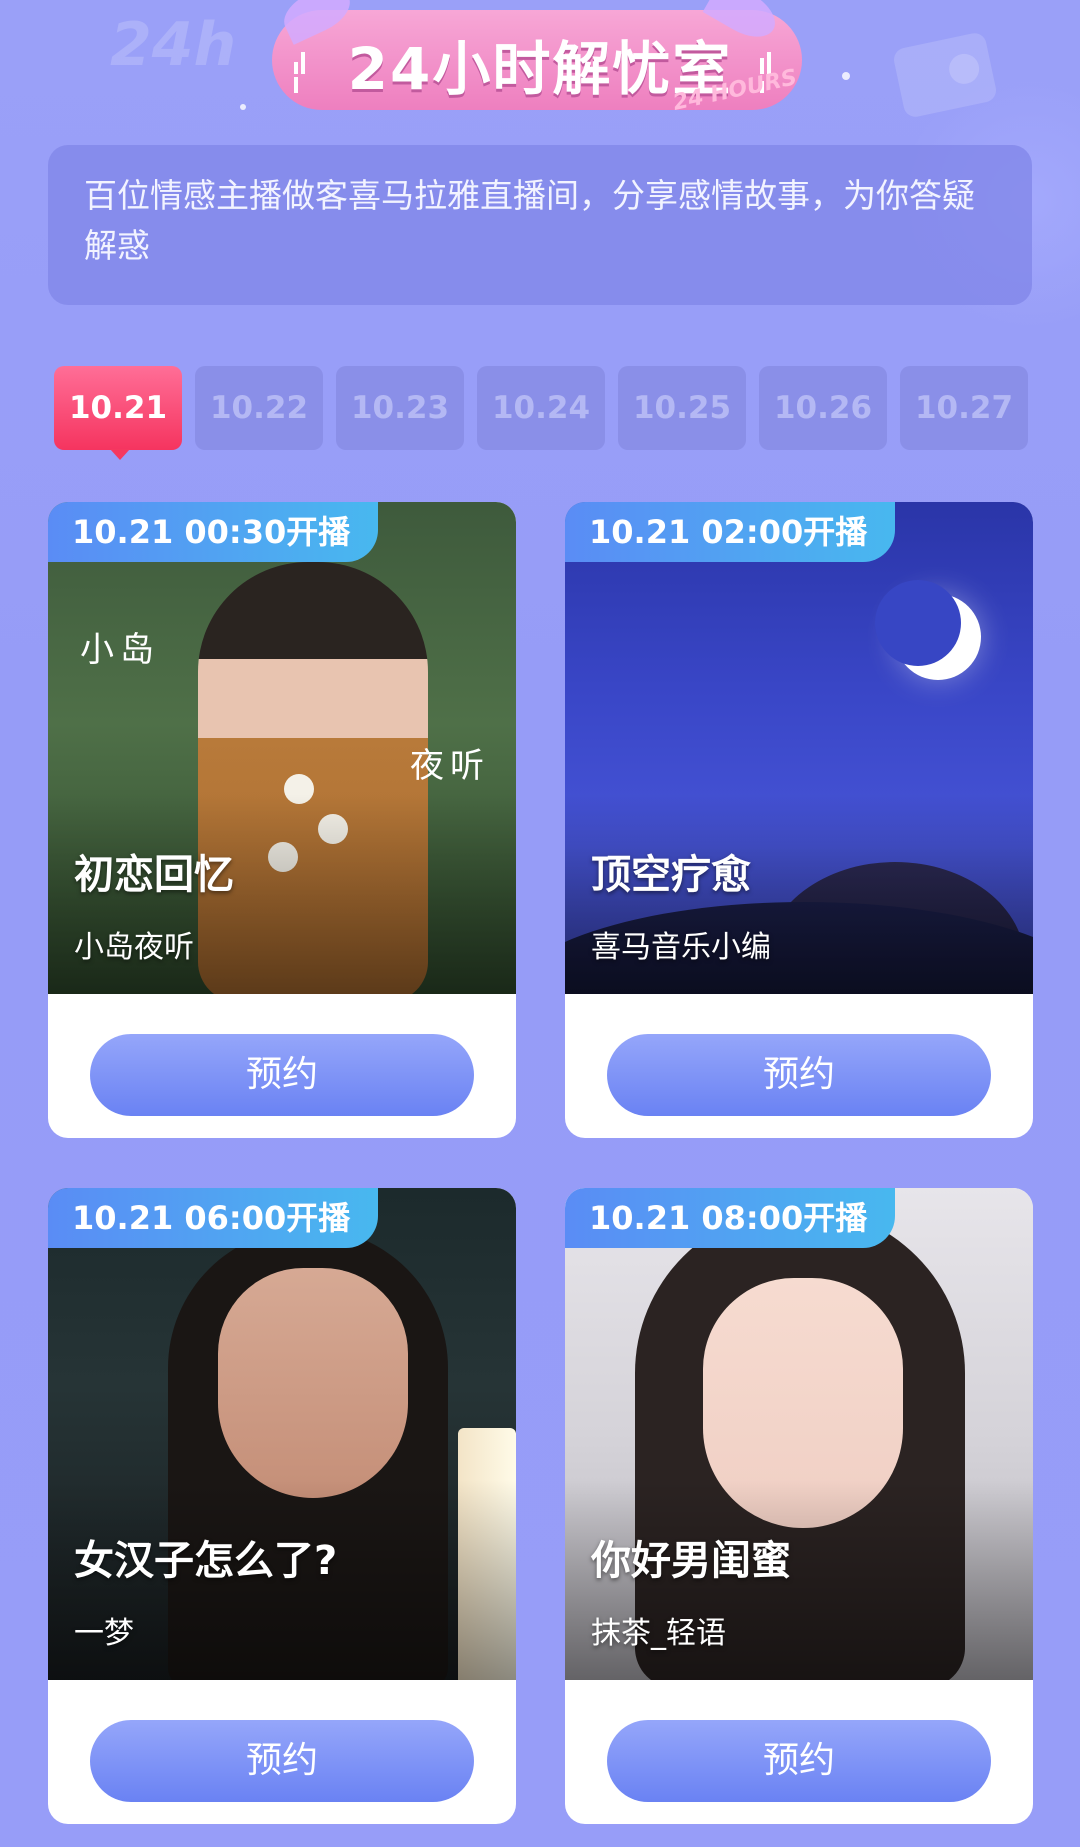 The height and width of the screenshot is (1847, 1080). What do you see at coordinates (118, 413) in the screenshot?
I see `tab-date-1021: 10.21` at bounding box center [118, 413].